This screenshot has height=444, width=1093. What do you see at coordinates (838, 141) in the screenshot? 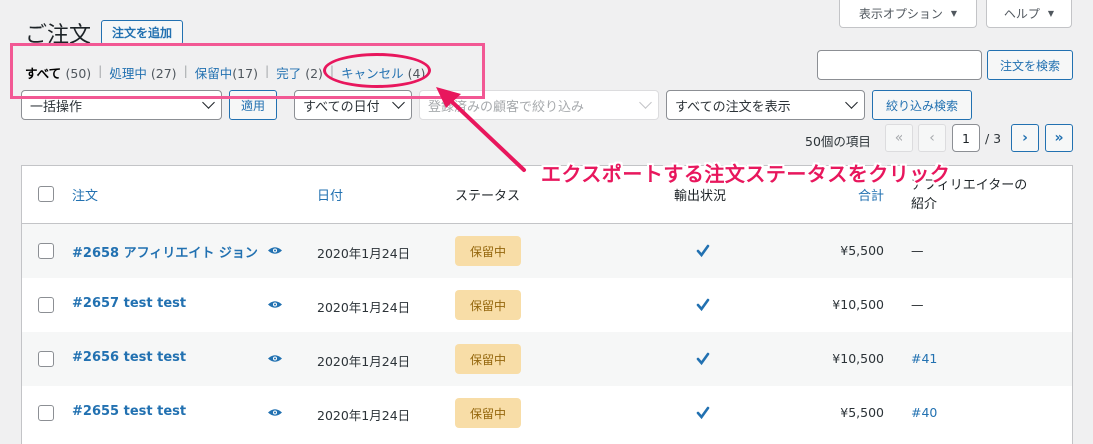
I see `item-count: 50個の項目` at bounding box center [838, 141].